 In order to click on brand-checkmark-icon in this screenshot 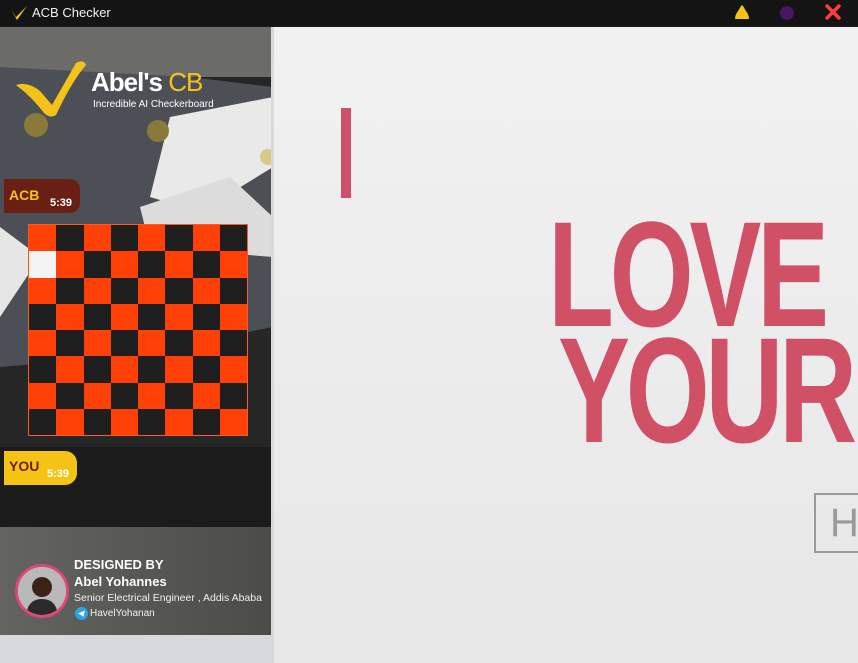, I will do `click(51, 89)`.